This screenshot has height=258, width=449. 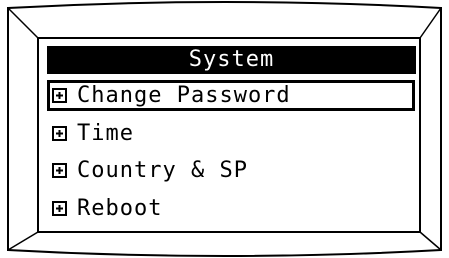 I want to click on menu-item-label: Change Password, so click(x=184, y=95).